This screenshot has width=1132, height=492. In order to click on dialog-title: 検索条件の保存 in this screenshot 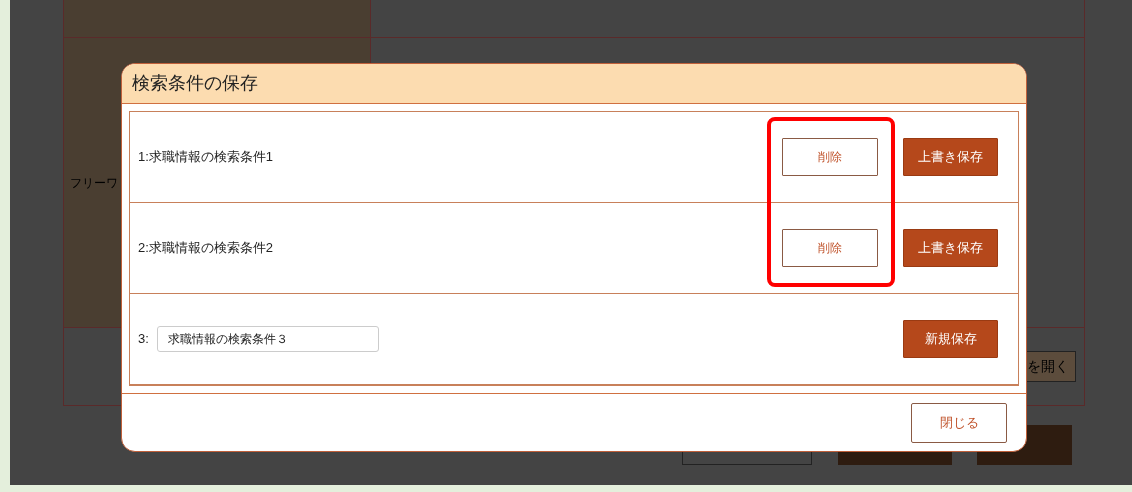, I will do `click(195, 83)`.